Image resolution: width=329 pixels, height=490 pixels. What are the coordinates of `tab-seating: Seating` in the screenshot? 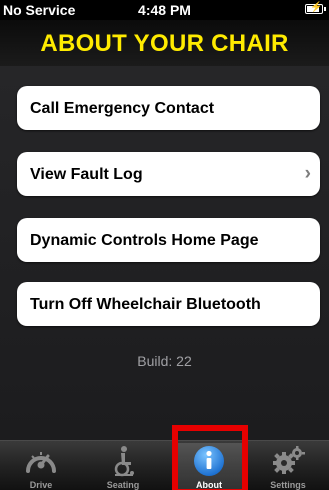 It's located at (123, 465).